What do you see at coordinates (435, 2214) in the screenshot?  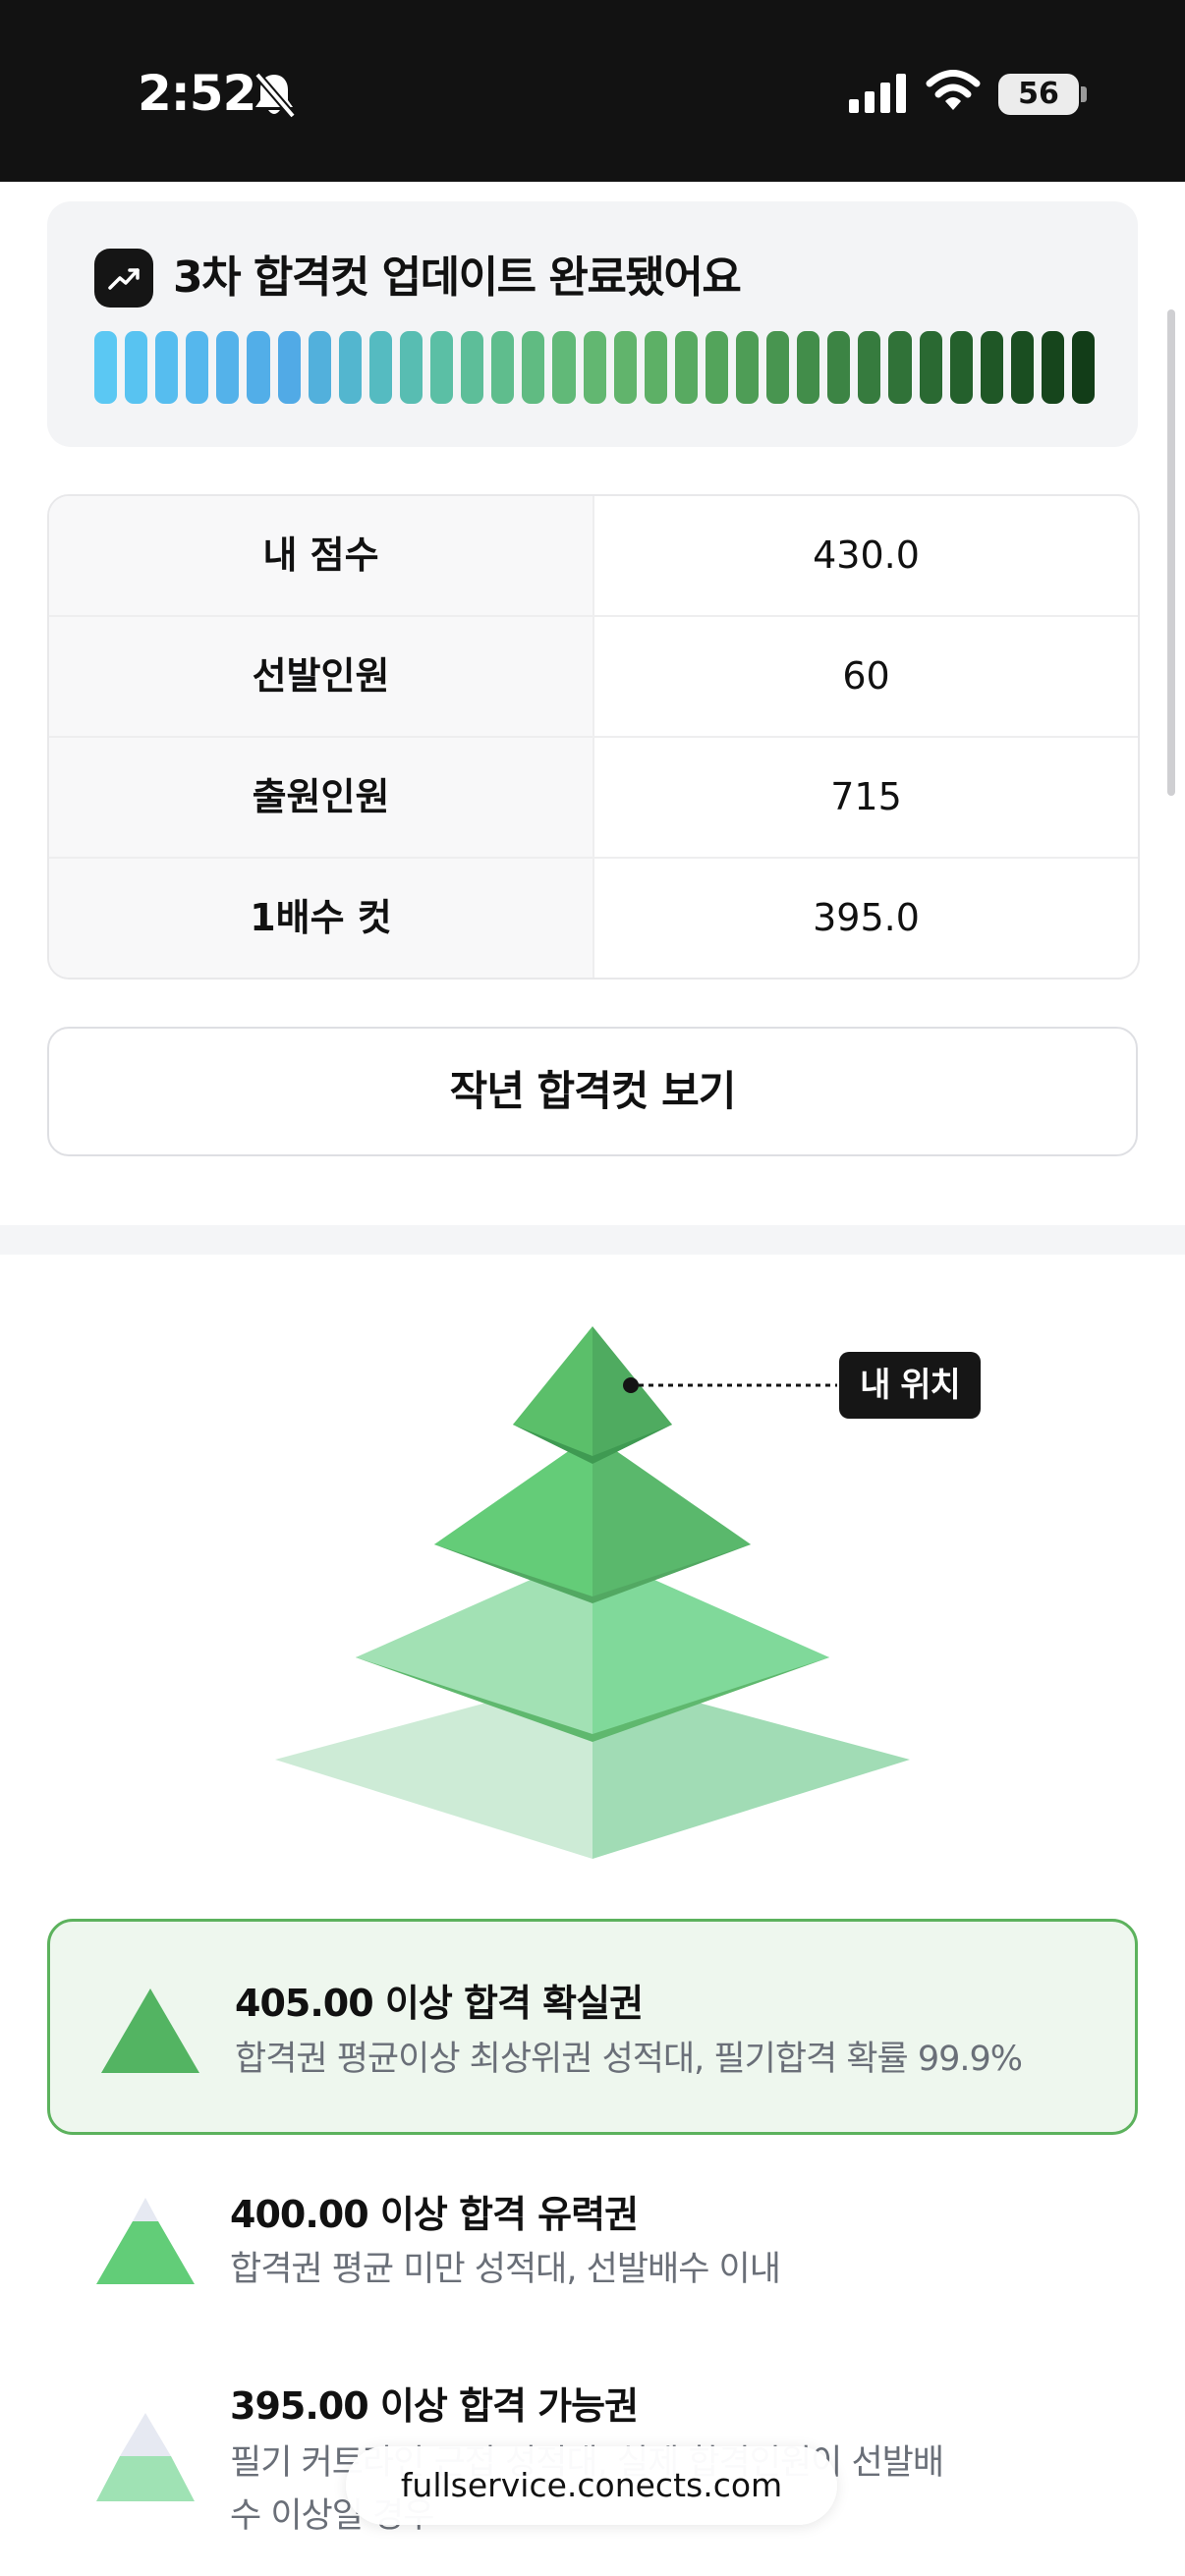 I see `tier-title: 400.00 이상 합격 유력권` at bounding box center [435, 2214].